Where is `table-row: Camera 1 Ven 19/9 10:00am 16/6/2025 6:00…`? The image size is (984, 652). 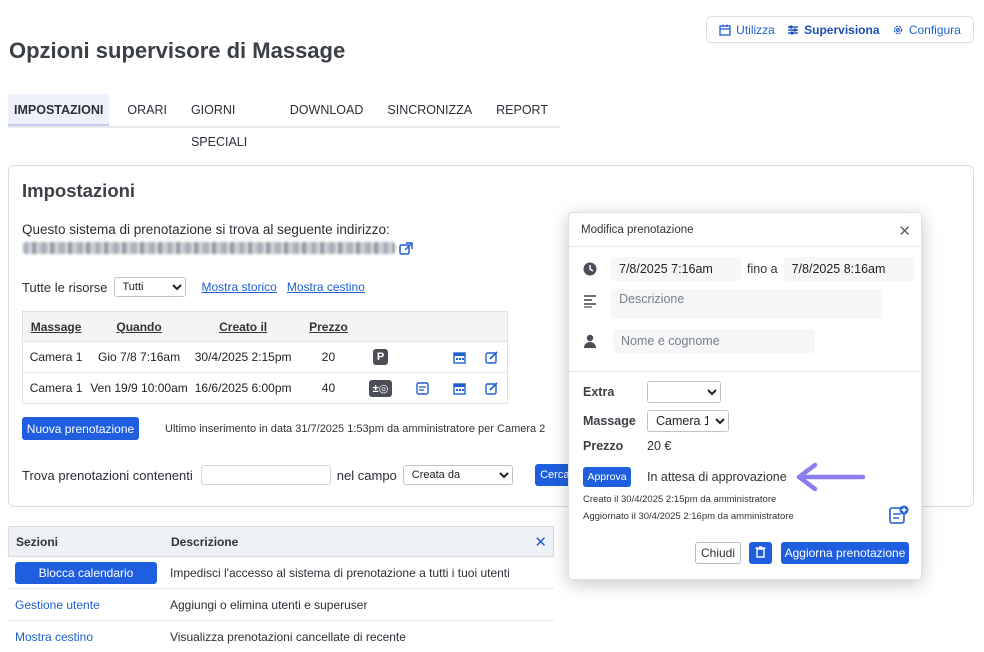
table-row: Camera 1 Ven 19/9 10:00am 16/6/2025 6:00… is located at coordinates (265, 388).